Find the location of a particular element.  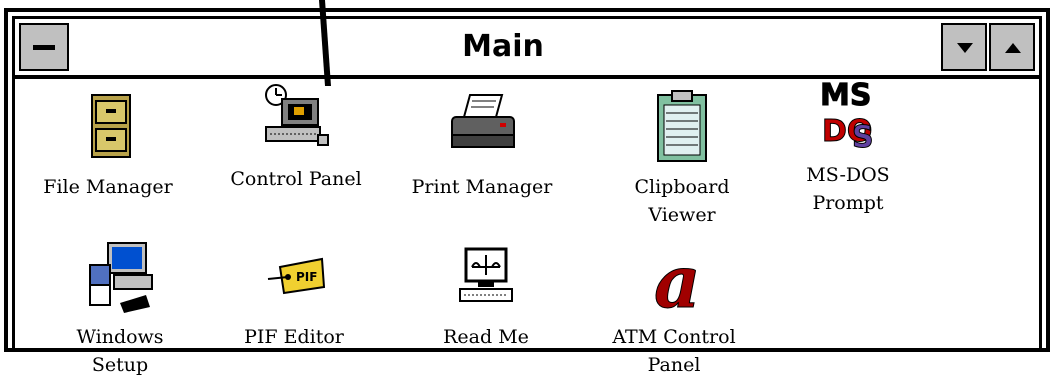

program-item-file-manager: File Manager is located at coordinates (108, 144).